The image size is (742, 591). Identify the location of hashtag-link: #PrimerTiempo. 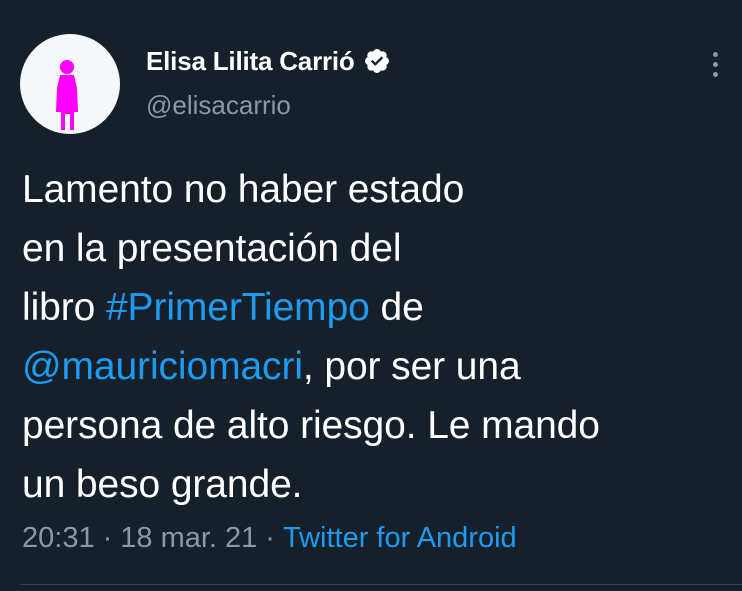
(238, 307).